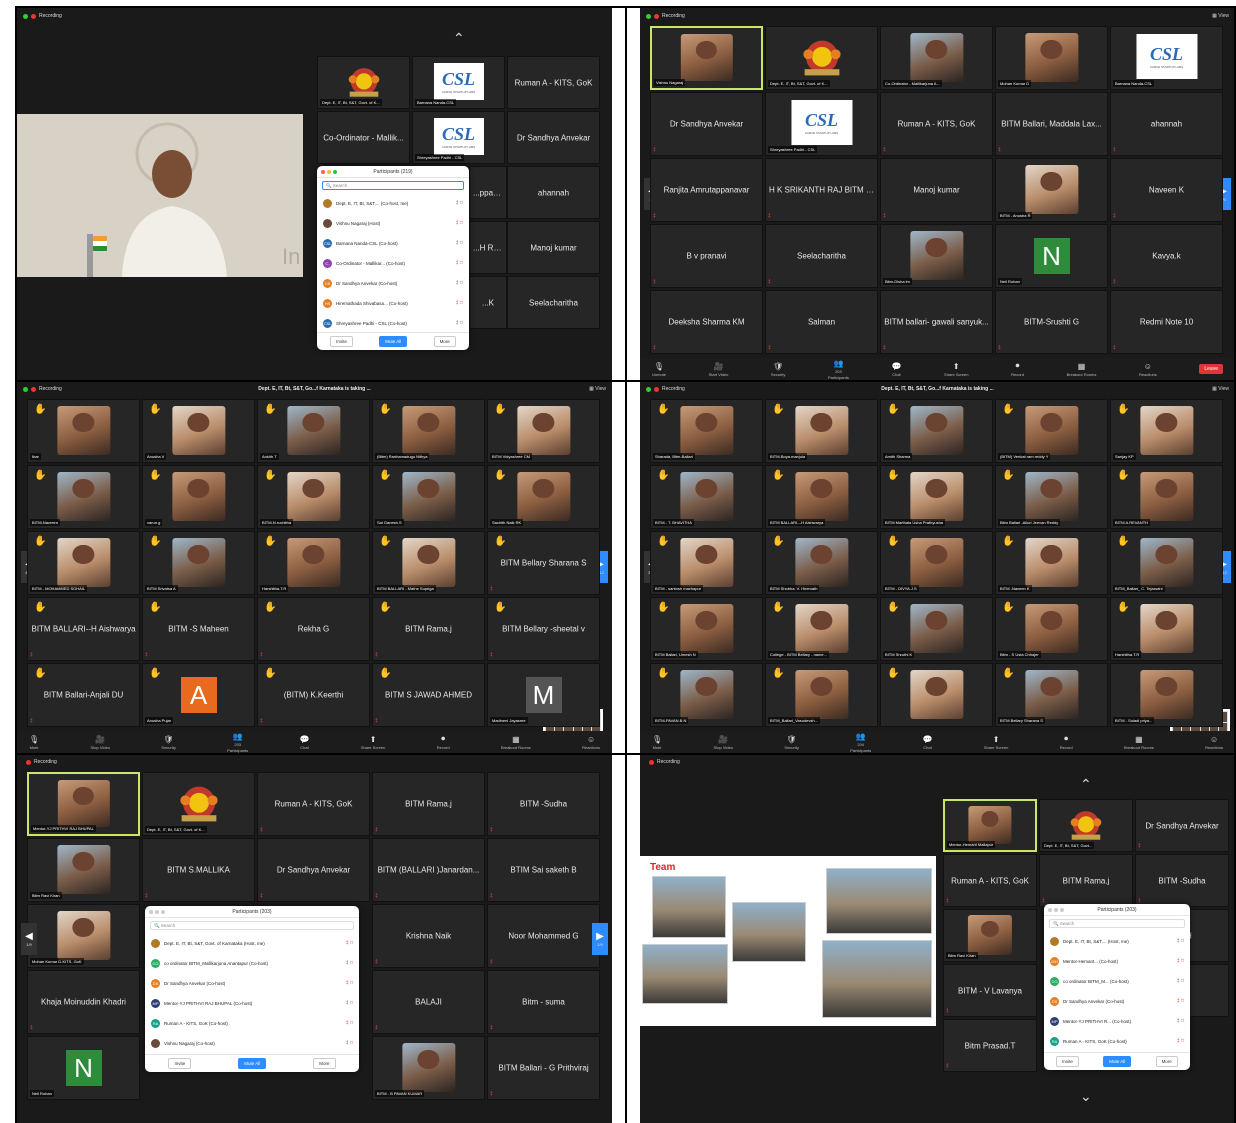 The width and height of the screenshot is (1236, 1123). What do you see at coordinates (706, 58) in the screenshot?
I see `participant-tile: Vishnu Nagaraj` at bounding box center [706, 58].